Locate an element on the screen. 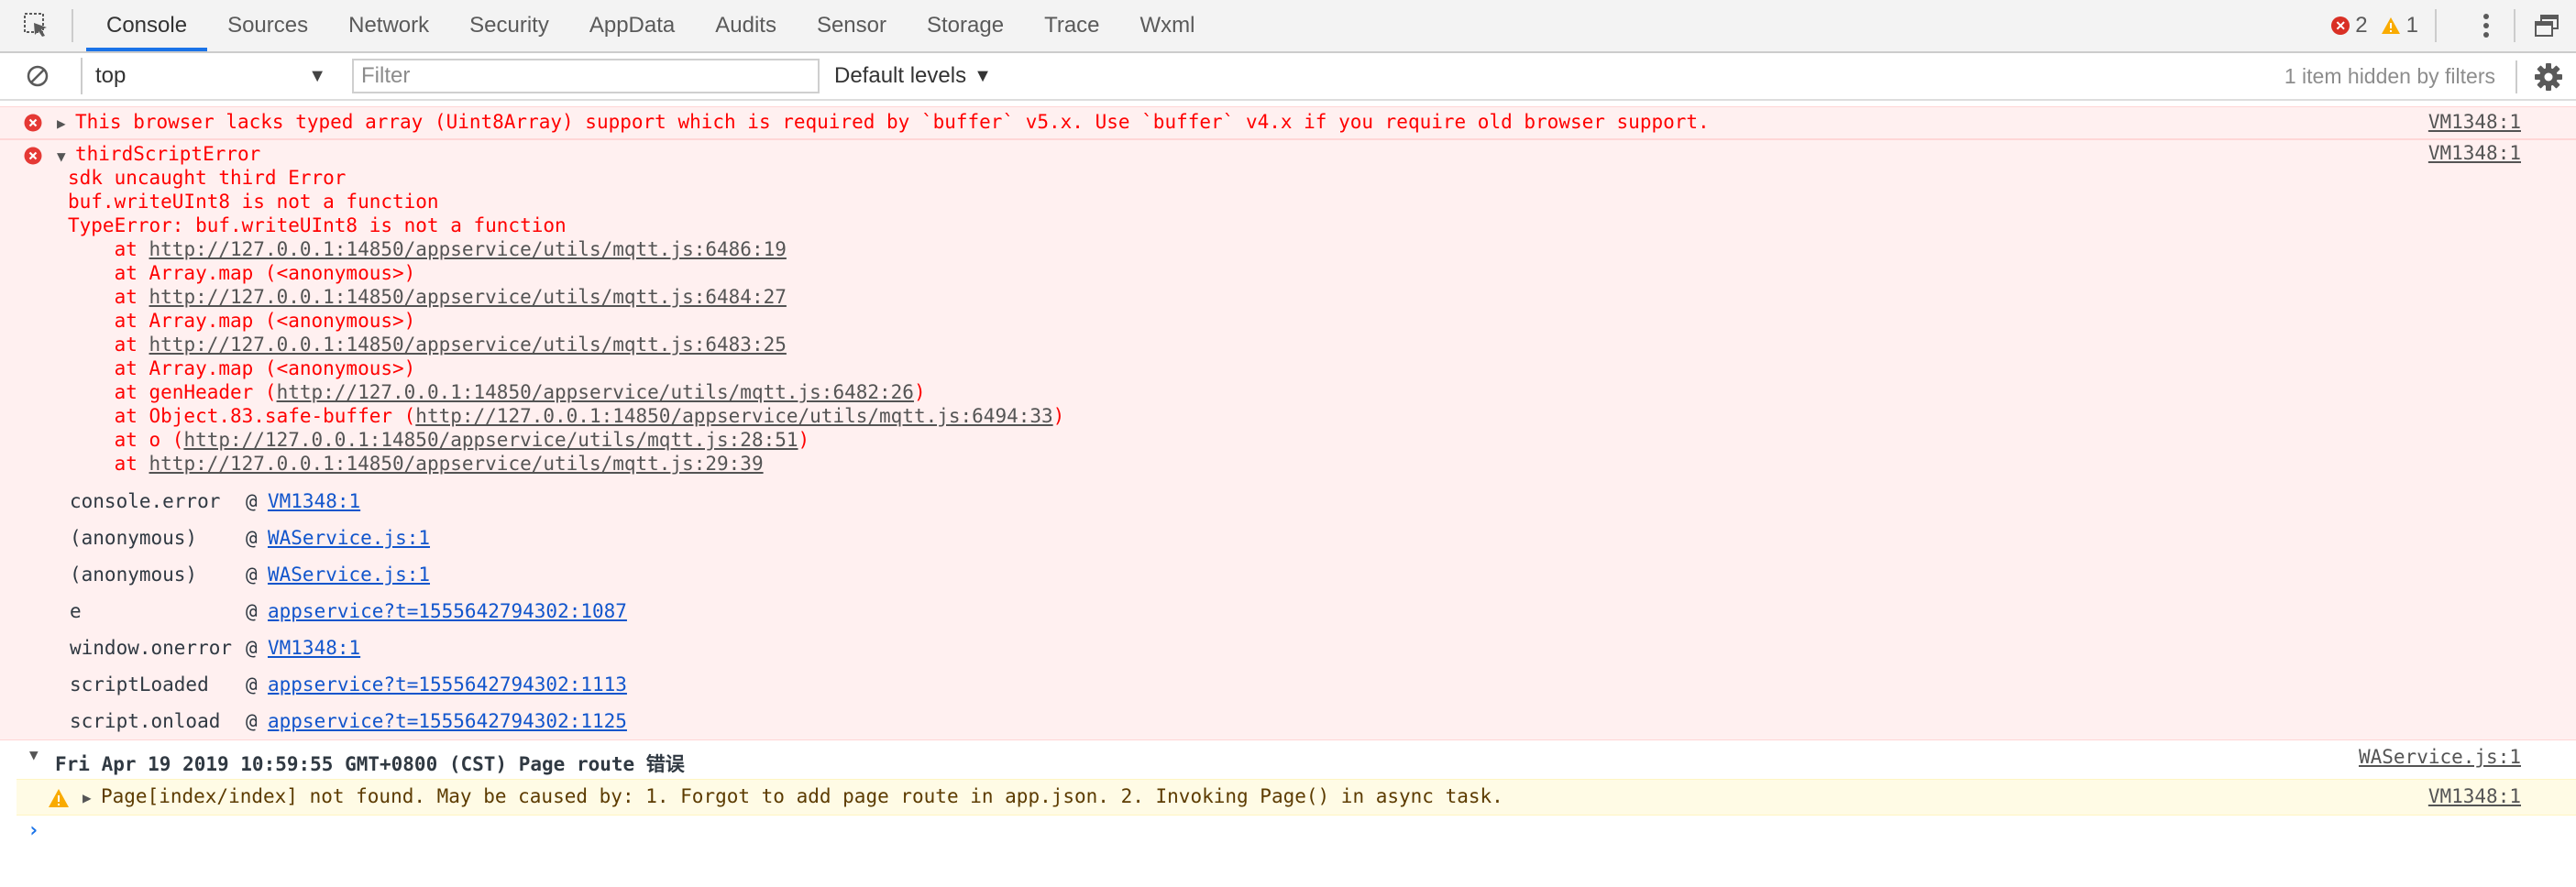 The height and width of the screenshot is (887, 2576). tab-audits: Audits is located at coordinates (746, 25).